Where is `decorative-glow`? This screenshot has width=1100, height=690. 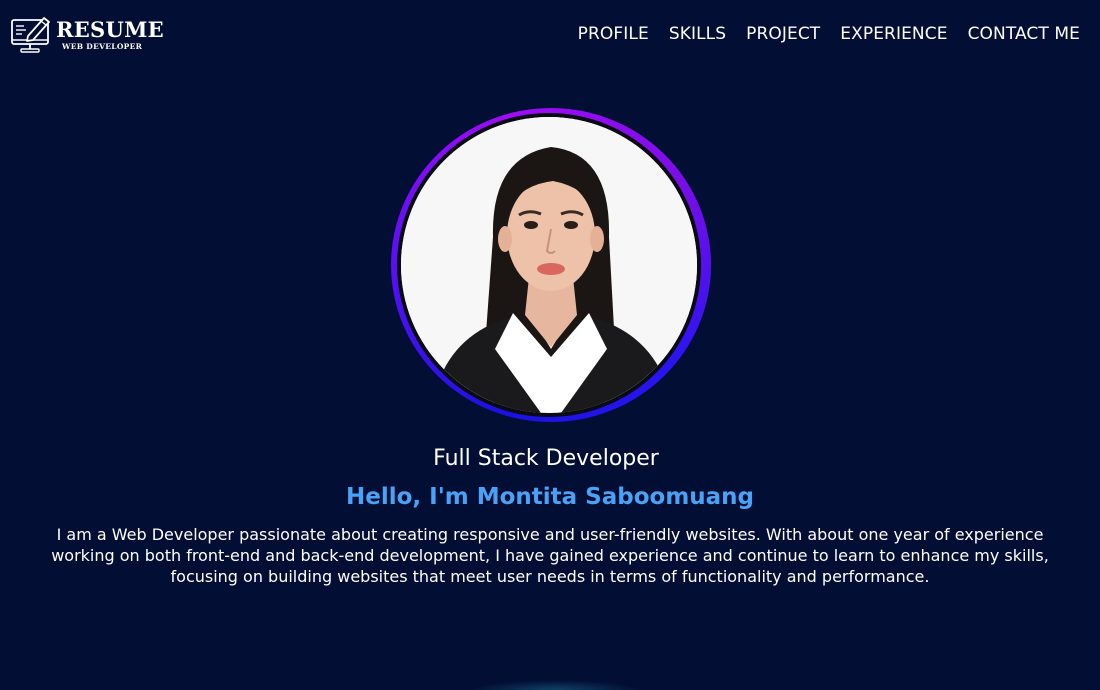 decorative-glow is located at coordinates (555, 685).